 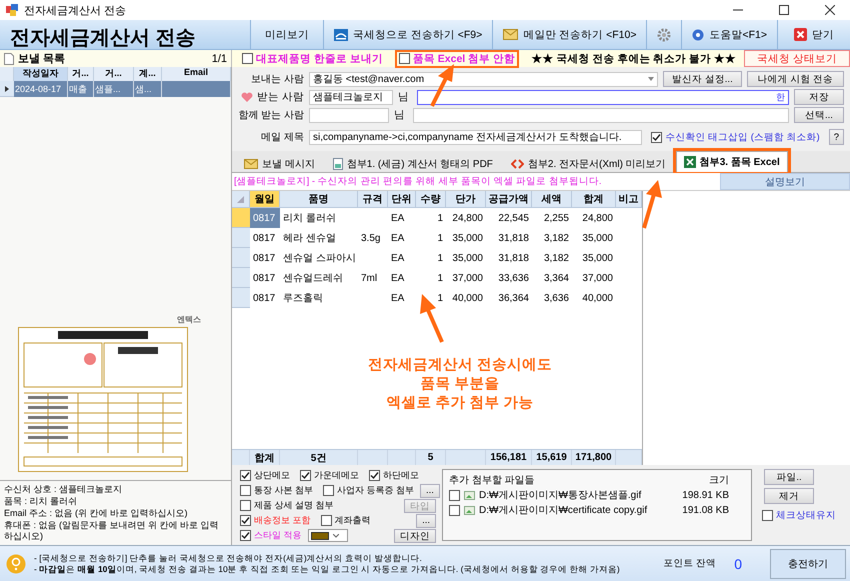 I want to click on cc-name-field, so click(x=349, y=115).